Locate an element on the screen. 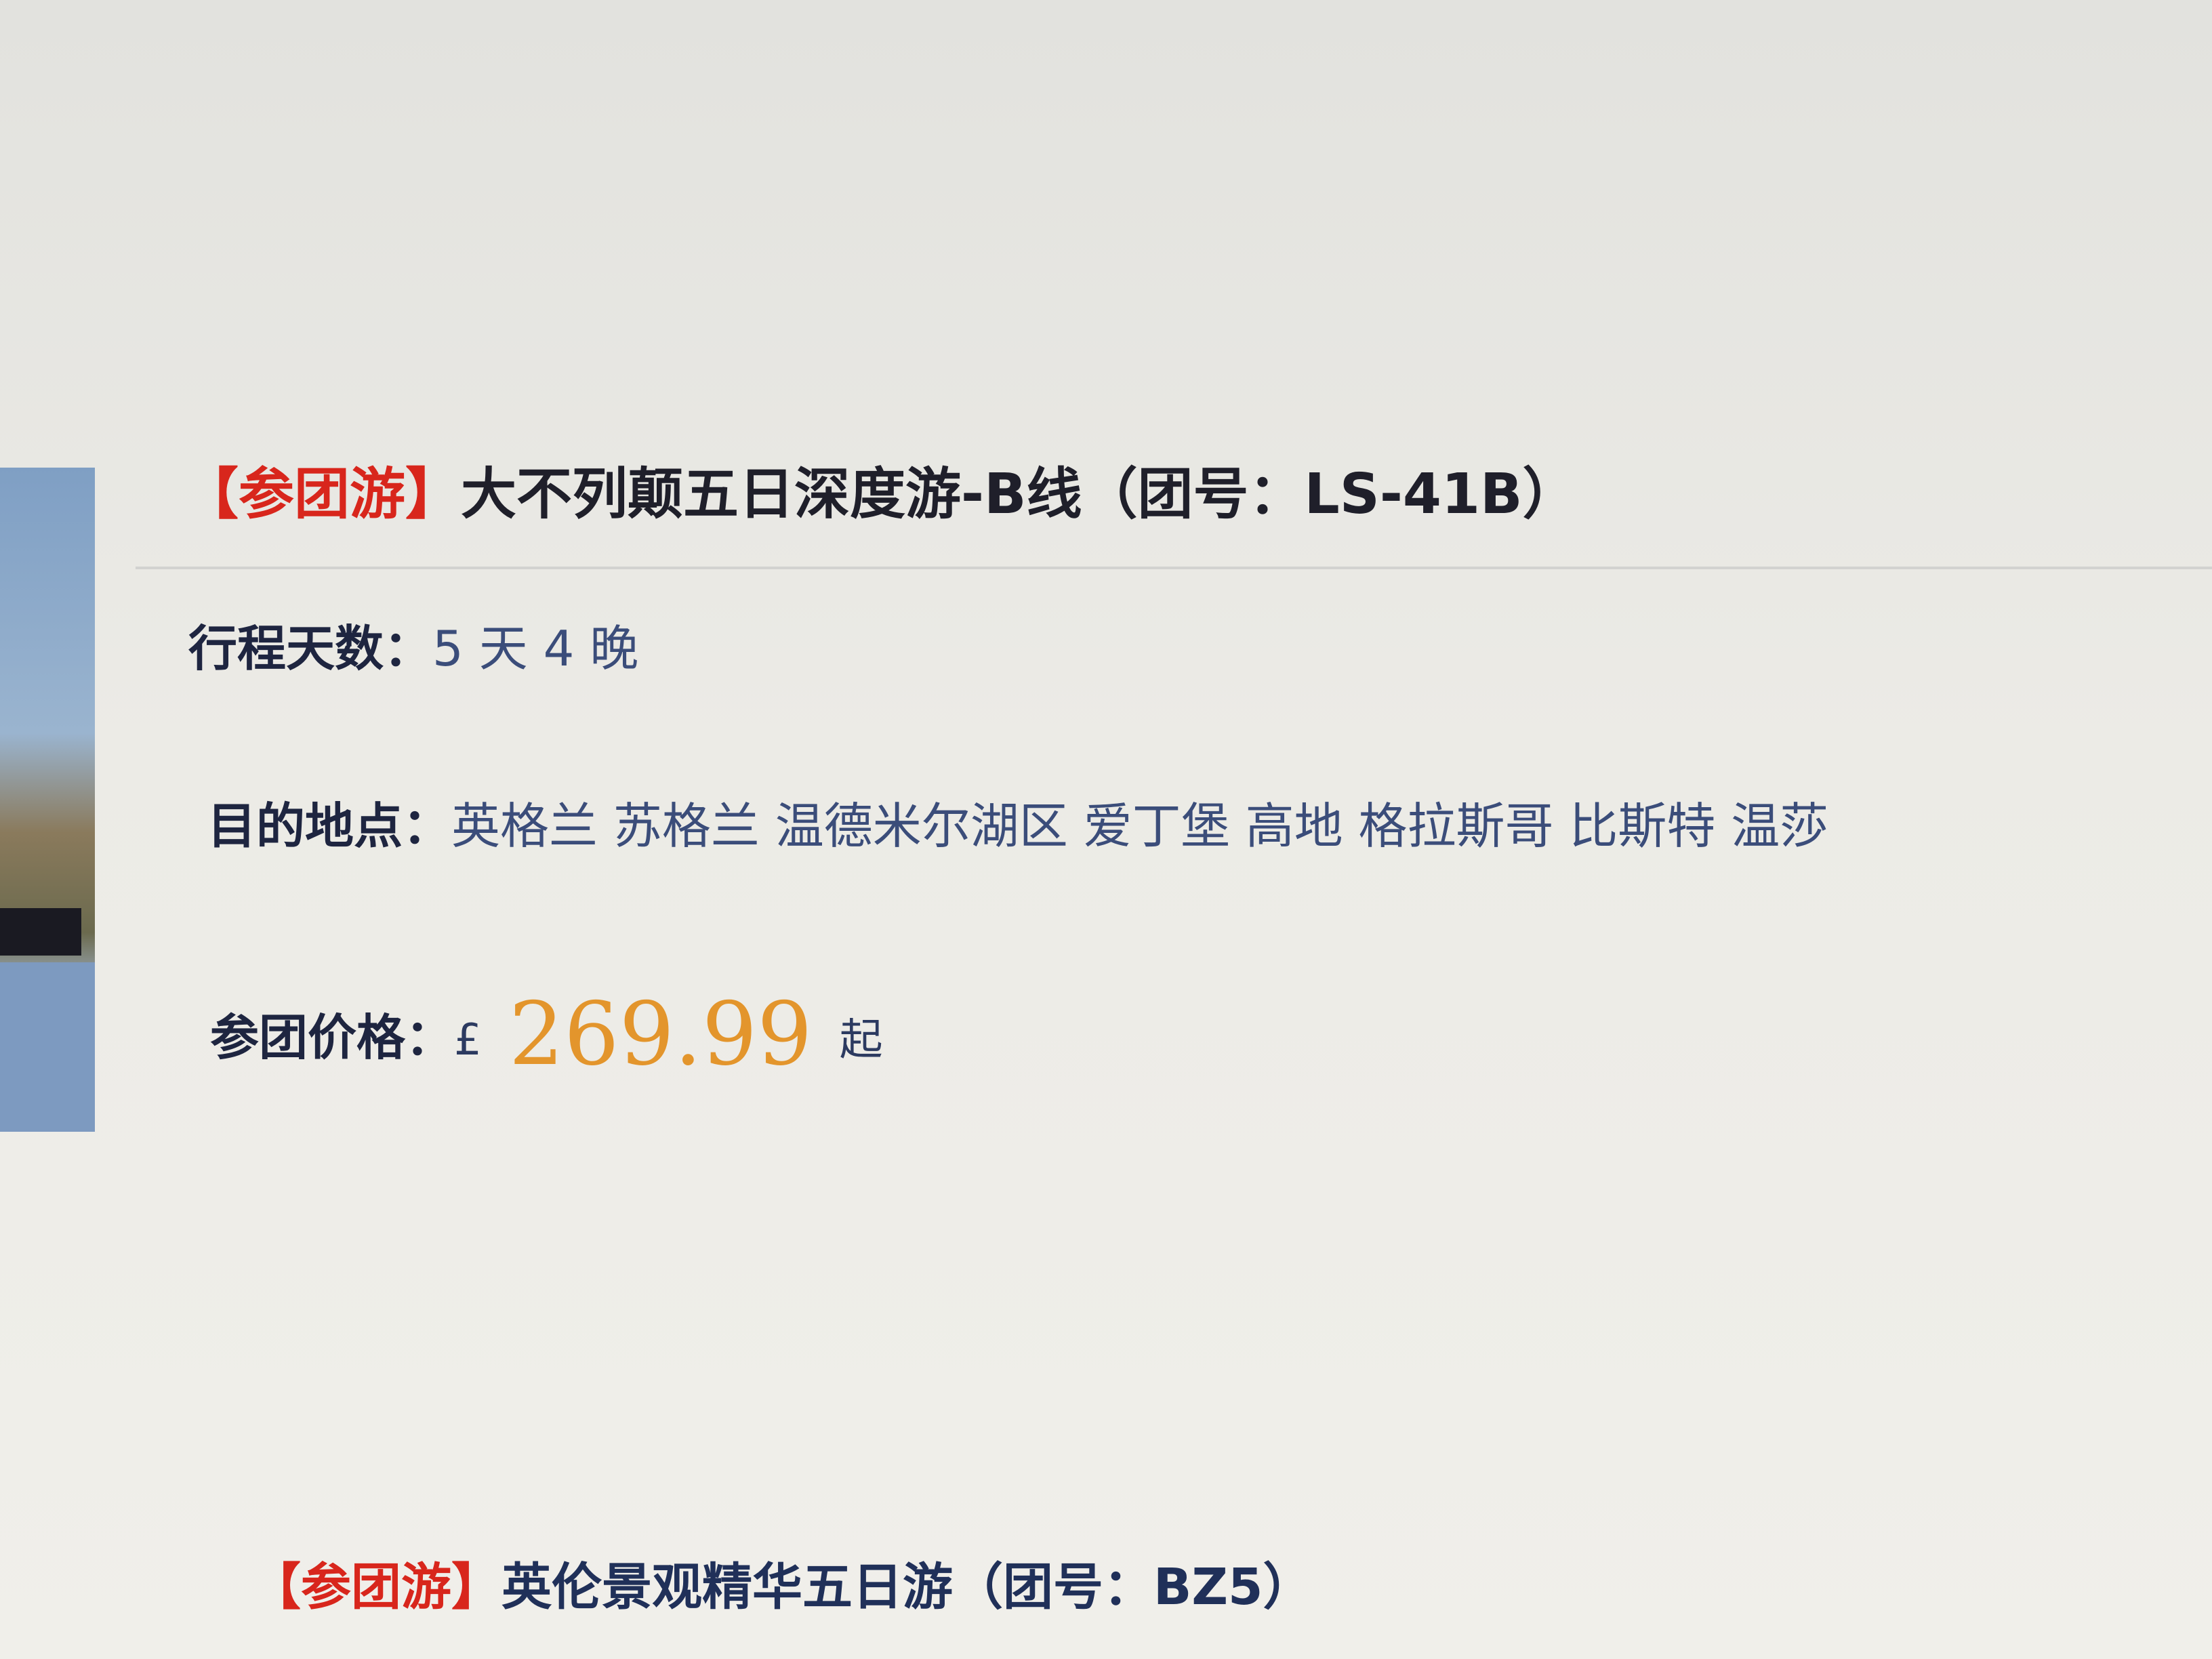  tour-title: 大不列颠五日深度游-B线（团号：LS-41B） is located at coordinates (1020, 495).